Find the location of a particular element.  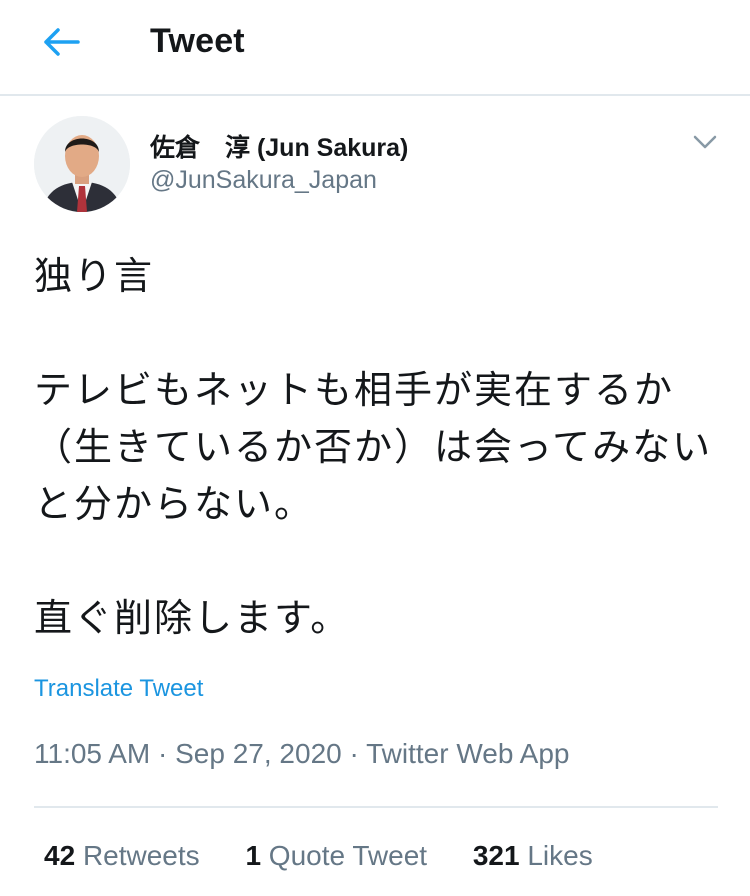

retweets-count: 42 is located at coordinates (60, 855).